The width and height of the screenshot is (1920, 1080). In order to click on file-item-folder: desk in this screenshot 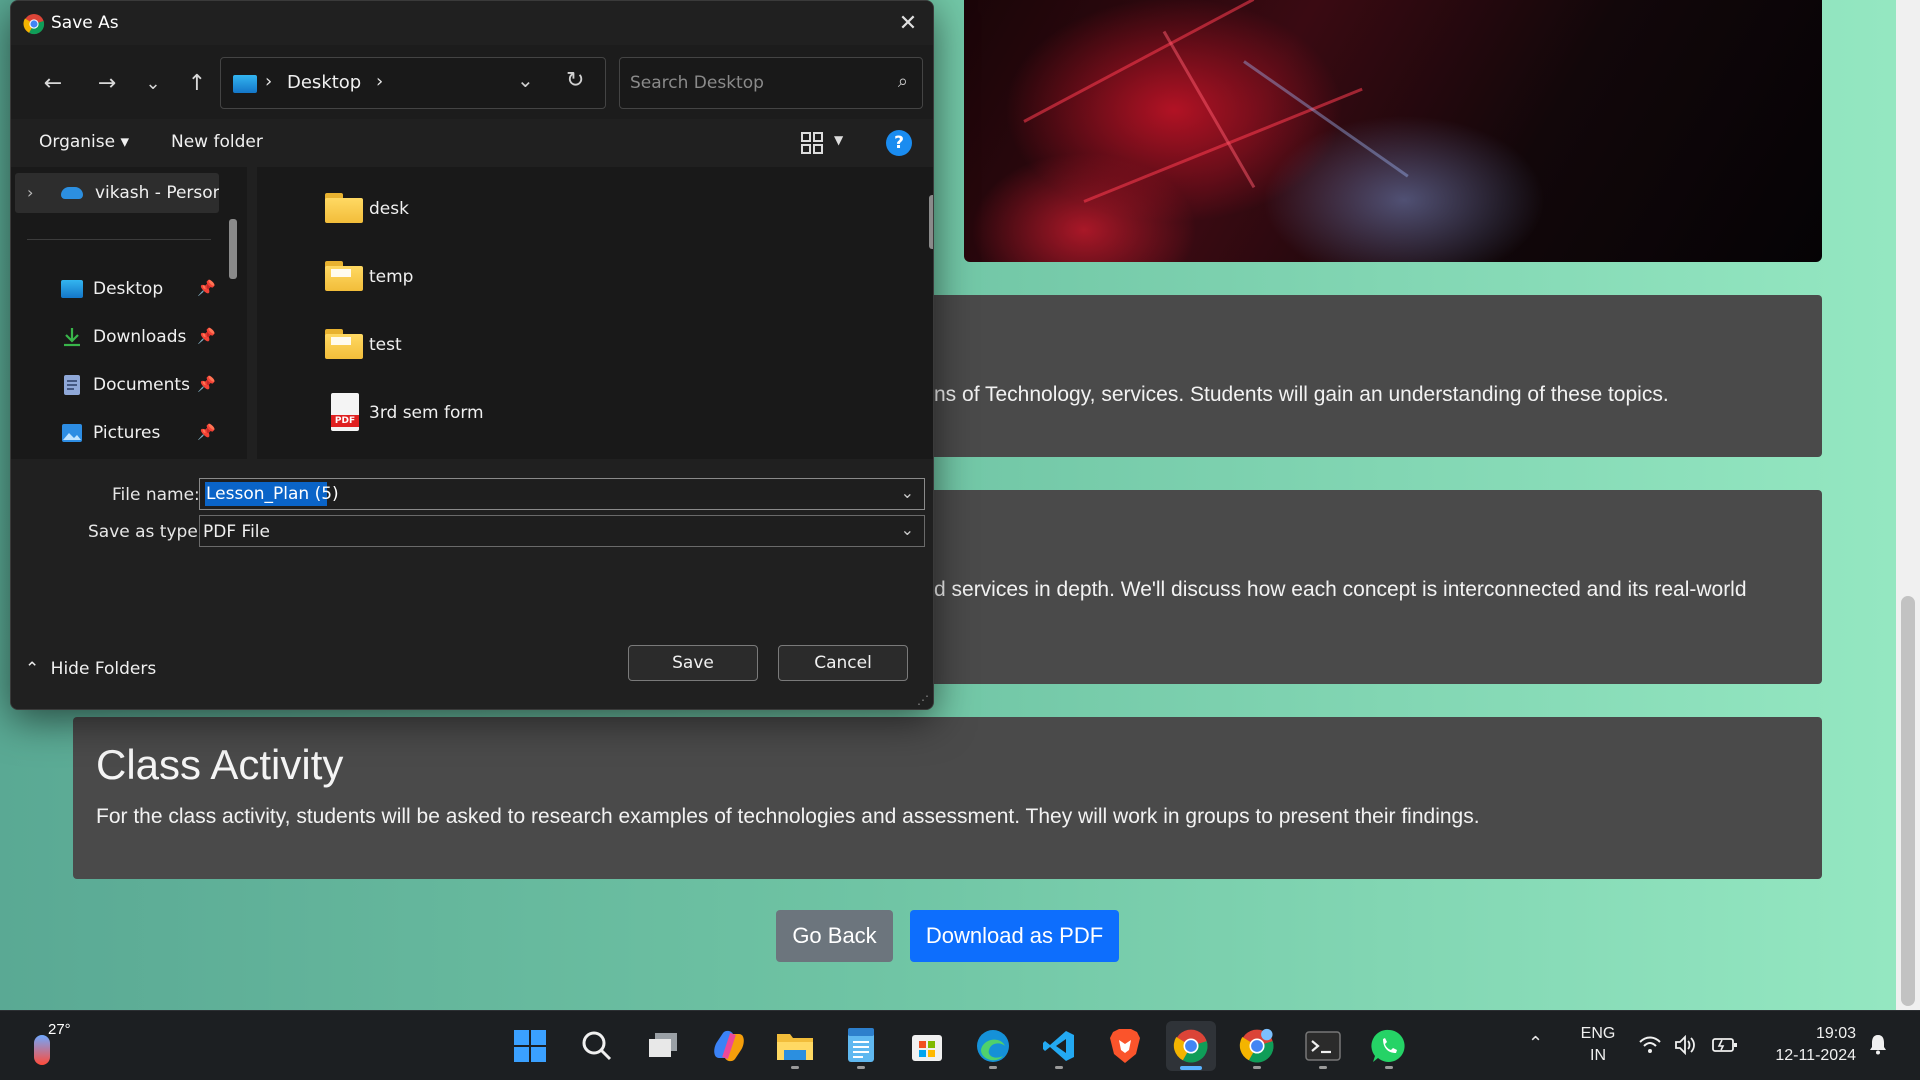, I will do `click(475, 209)`.